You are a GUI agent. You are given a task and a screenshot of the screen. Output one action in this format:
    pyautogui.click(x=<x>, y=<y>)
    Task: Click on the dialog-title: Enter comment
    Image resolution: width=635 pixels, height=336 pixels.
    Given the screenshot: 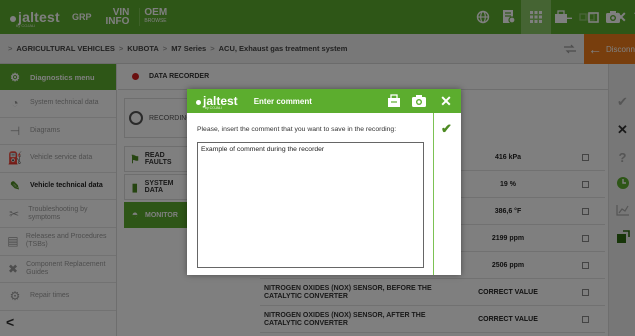 What is the action you would take?
    pyautogui.click(x=282, y=101)
    